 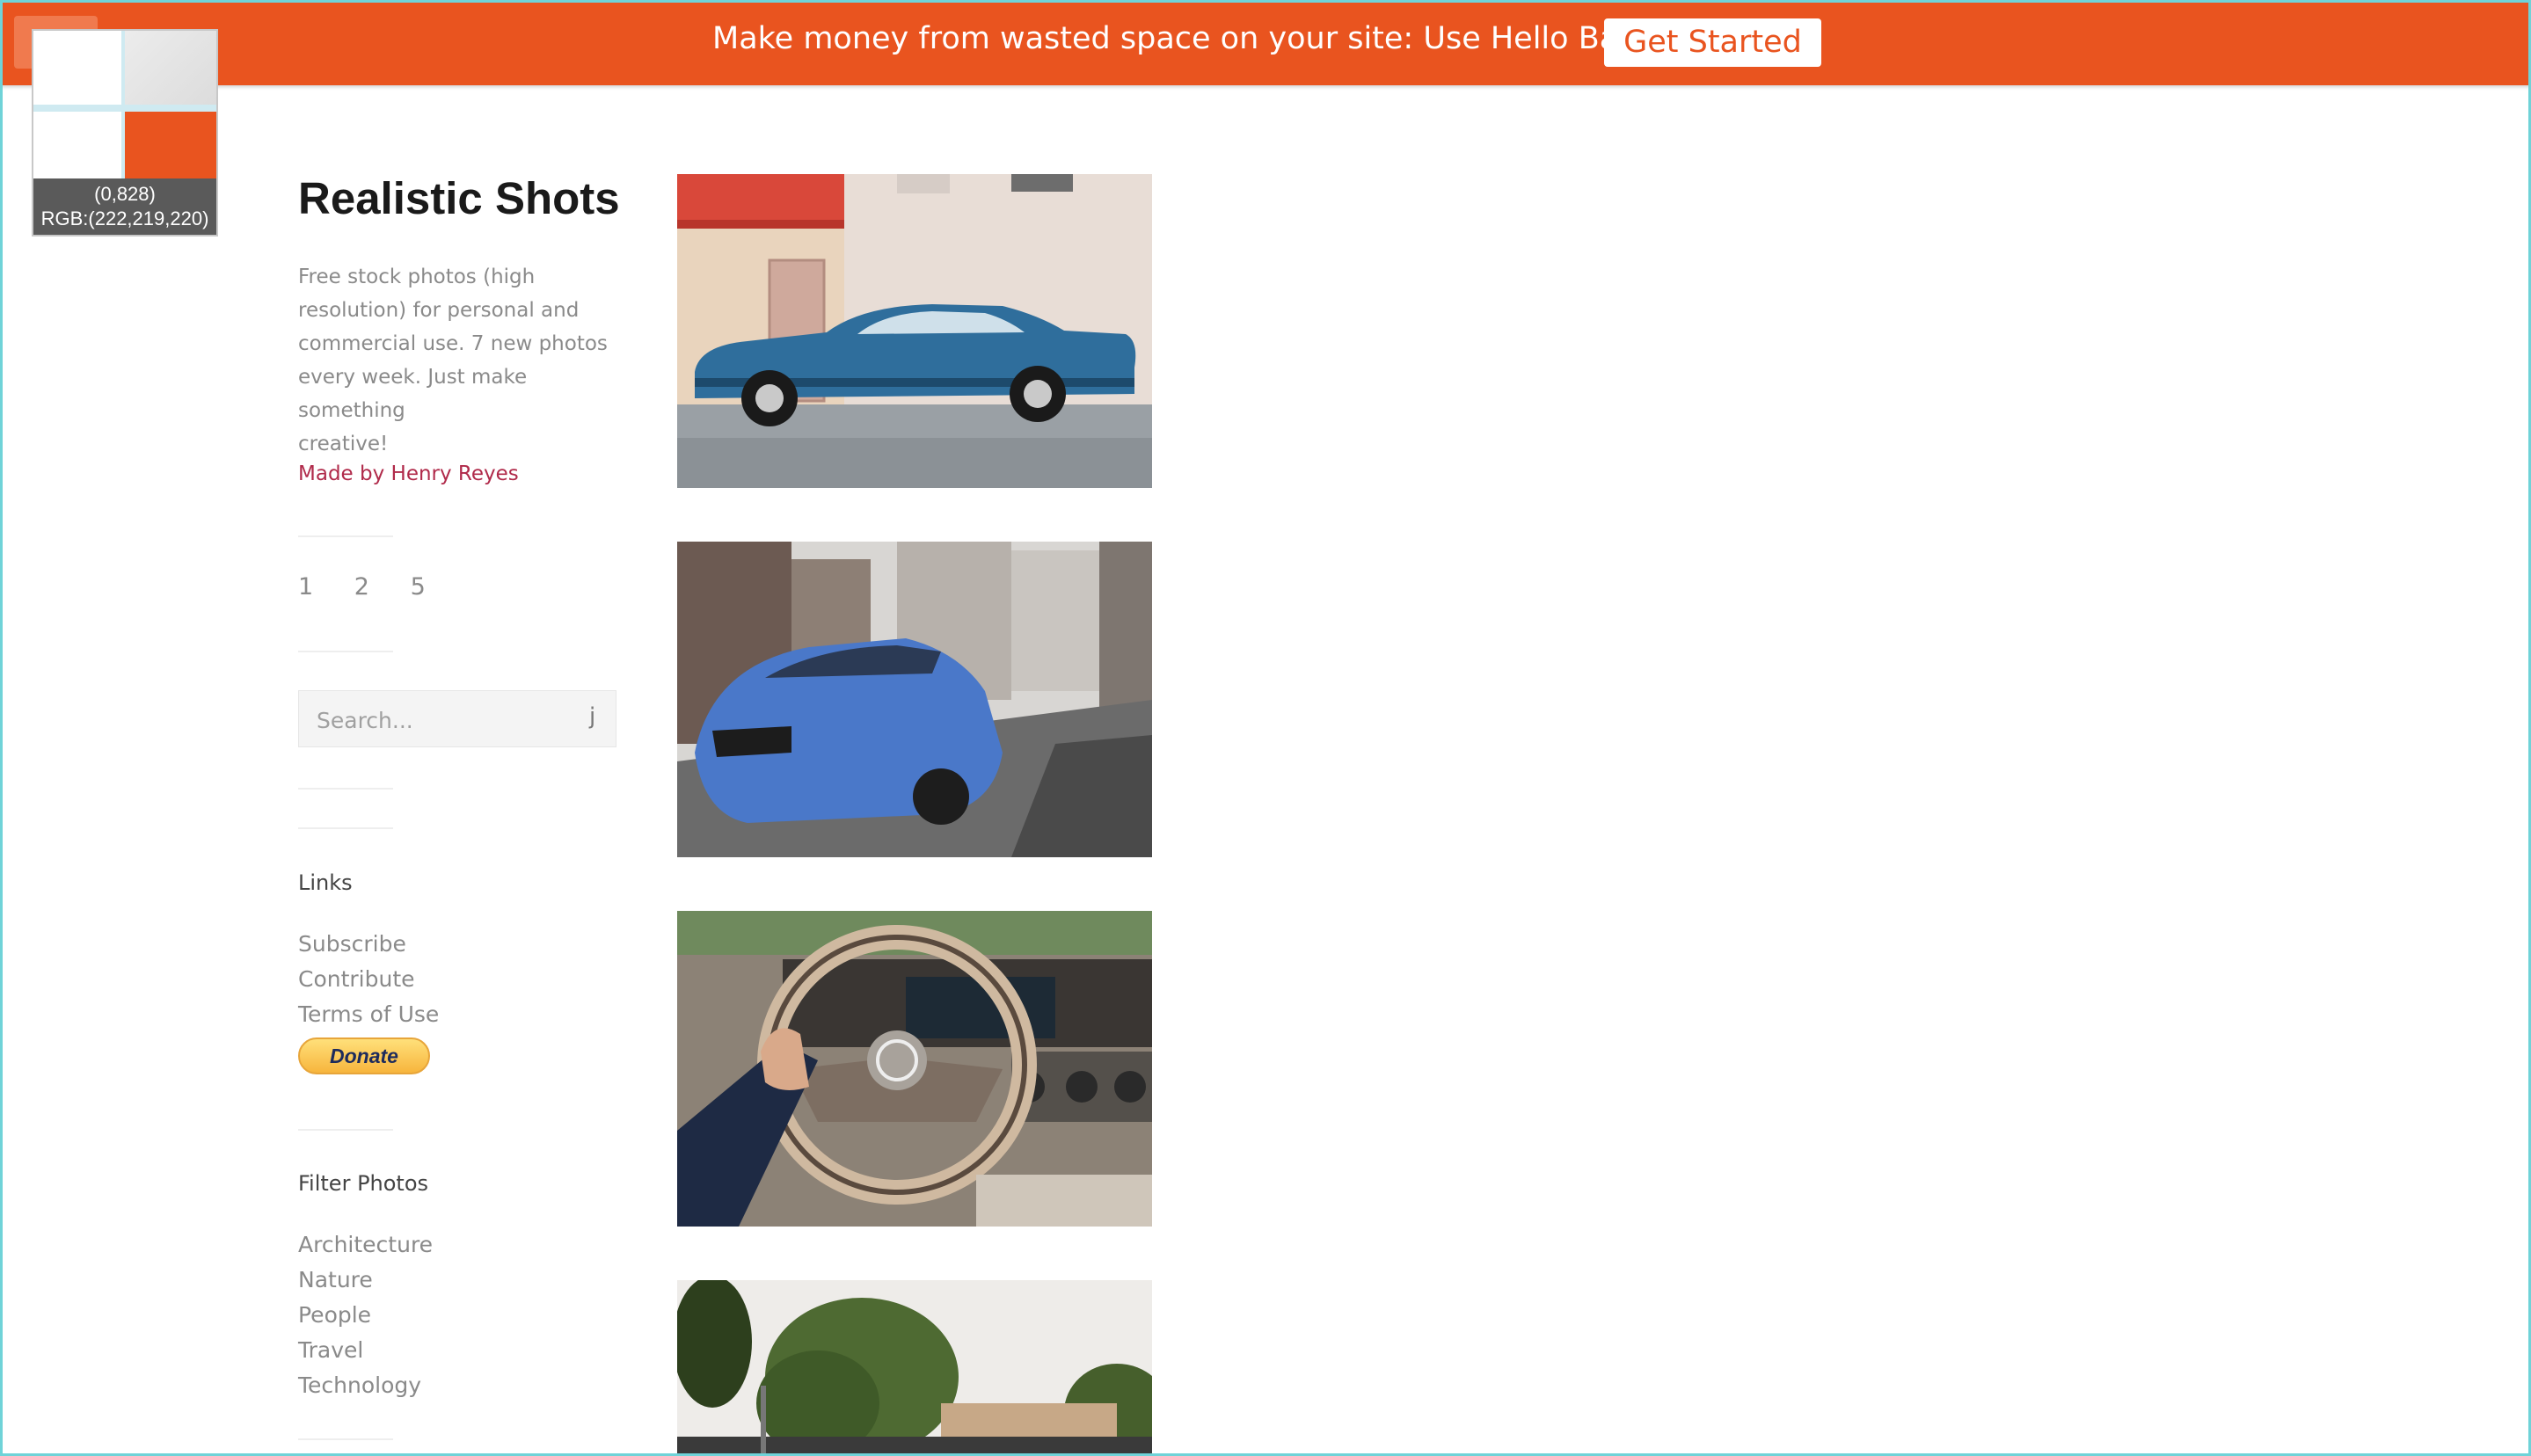 What do you see at coordinates (305, 587) in the screenshot?
I see `page-link-1: 1` at bounding box center [305, 587].